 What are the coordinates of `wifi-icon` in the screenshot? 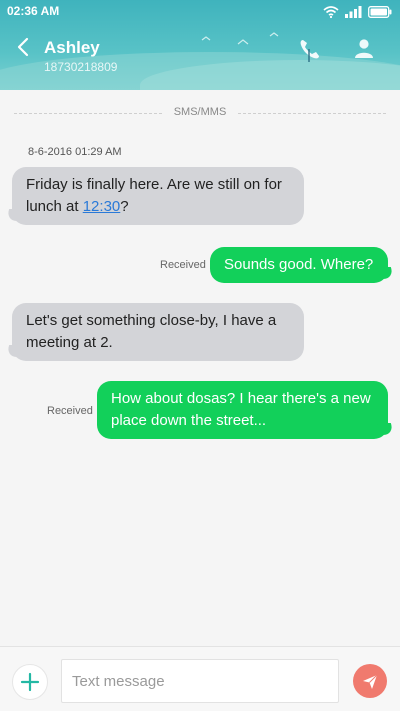 It's located at (331, 12).